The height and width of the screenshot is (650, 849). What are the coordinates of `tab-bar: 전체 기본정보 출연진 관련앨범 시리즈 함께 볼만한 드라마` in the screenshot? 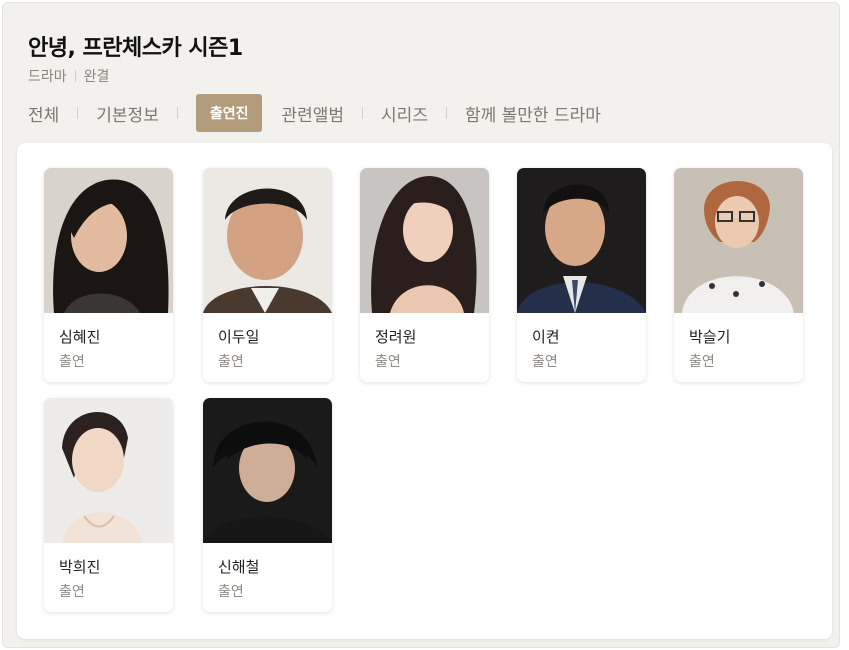 It's located at (314, 113).